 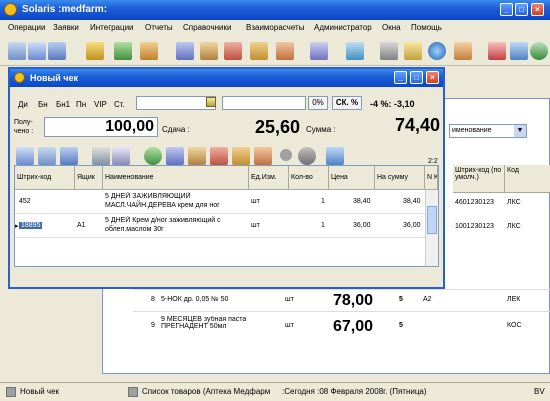 I want to click on dialog-close-button: ×, so click(x=432, y=77).